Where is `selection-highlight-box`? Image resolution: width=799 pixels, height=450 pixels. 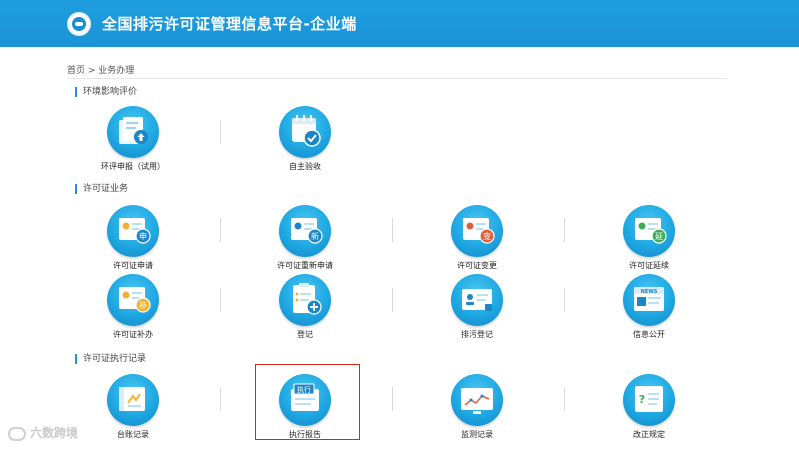 selection-highlight-box is located at coordinates (307, 402).